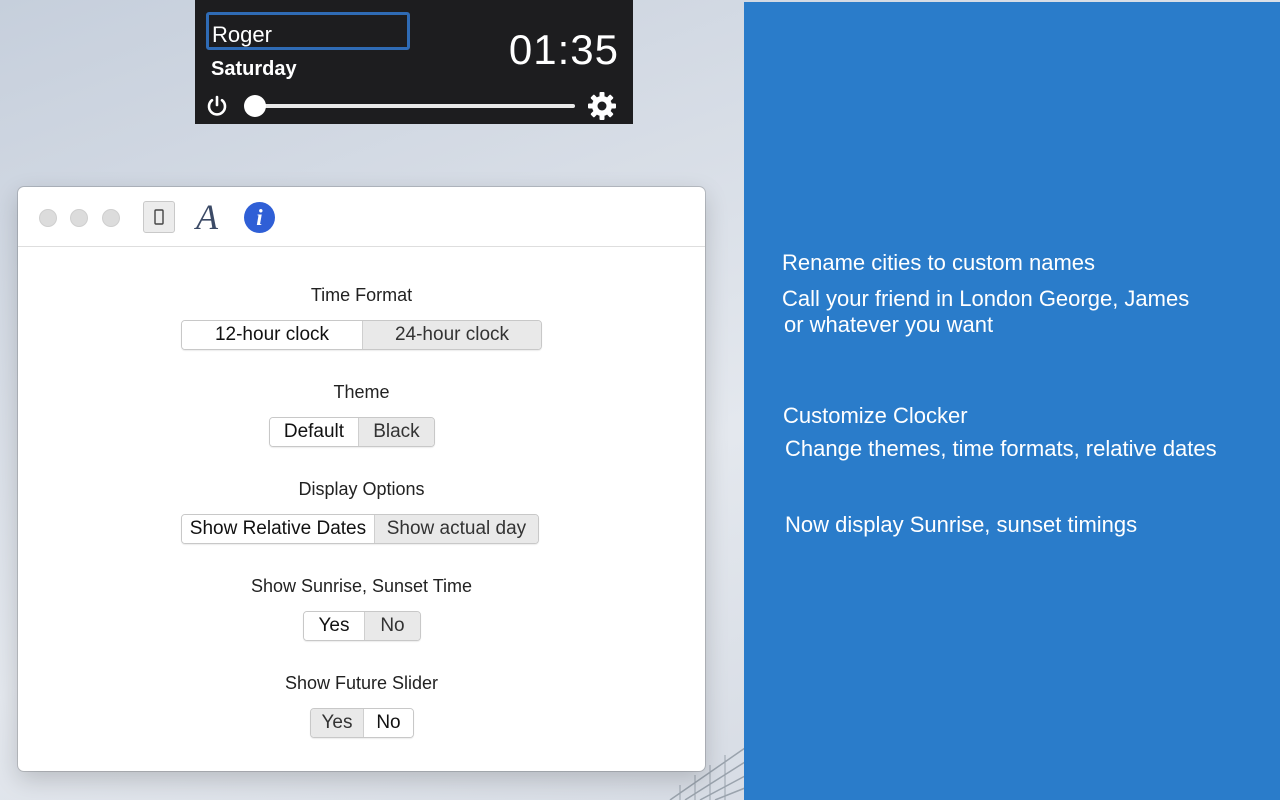 This screenshot has width=1280, height=800. I want to click on promo-heading-rename: Rename cities to custom names, so click(939, 262).